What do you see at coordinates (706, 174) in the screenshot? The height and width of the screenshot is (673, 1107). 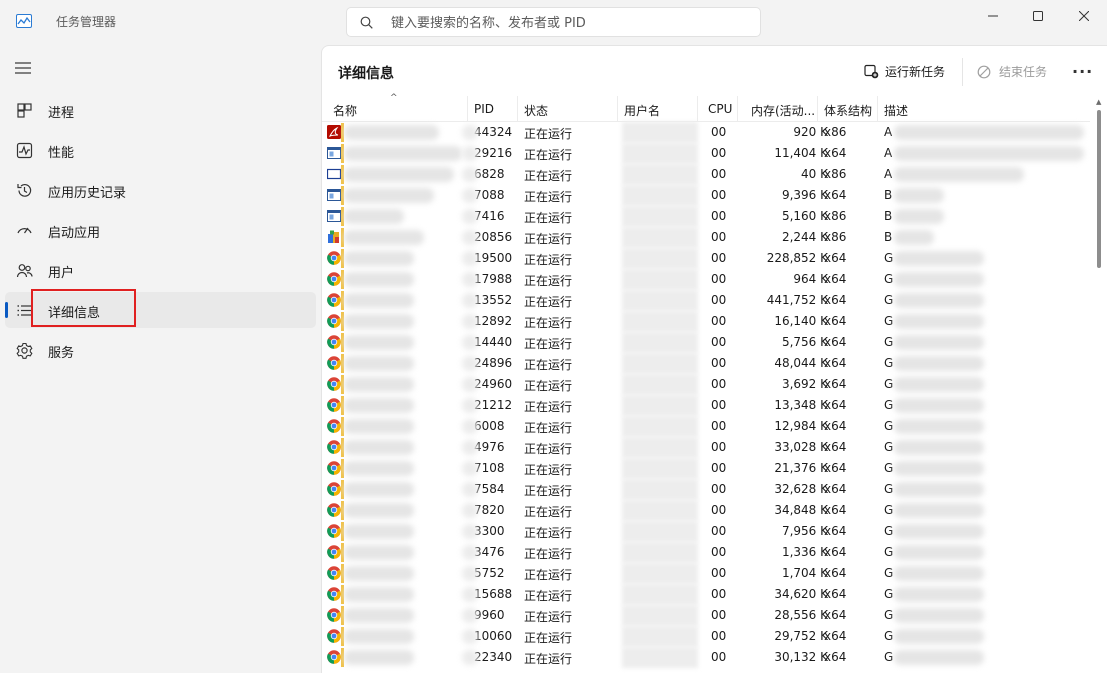 I see `table-row: 6828 正在运行 00 40 Kx86 A` at bounding box center [706, 174].